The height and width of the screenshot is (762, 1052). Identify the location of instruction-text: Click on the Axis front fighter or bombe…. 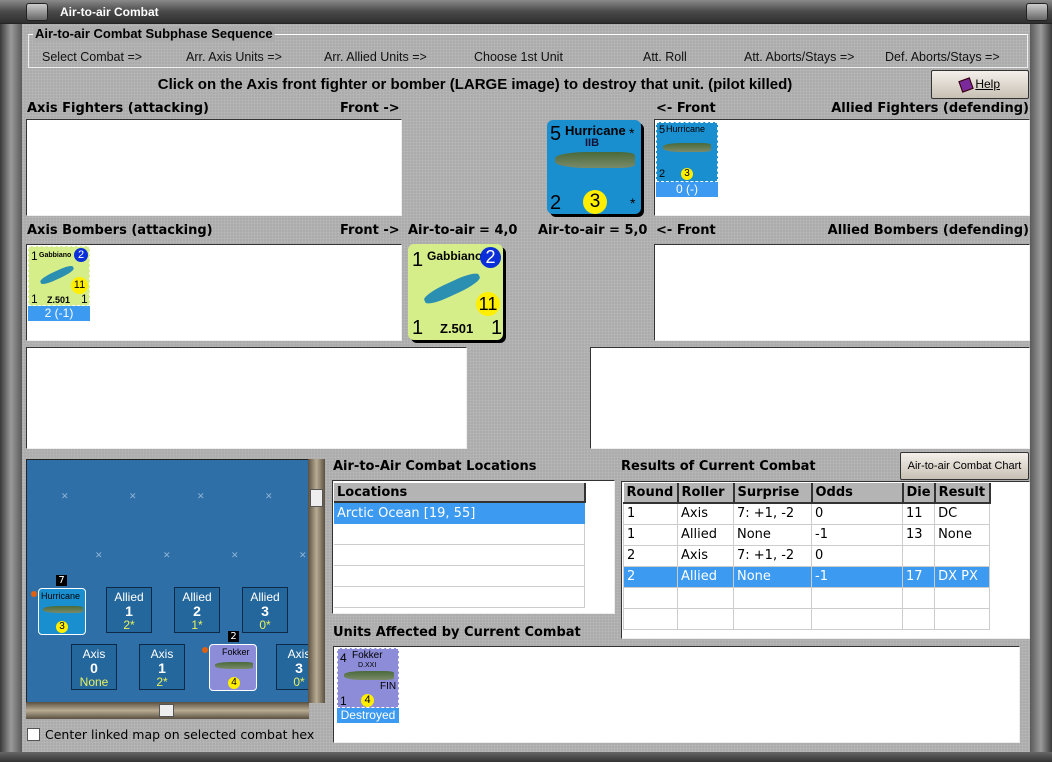
(475, 84).